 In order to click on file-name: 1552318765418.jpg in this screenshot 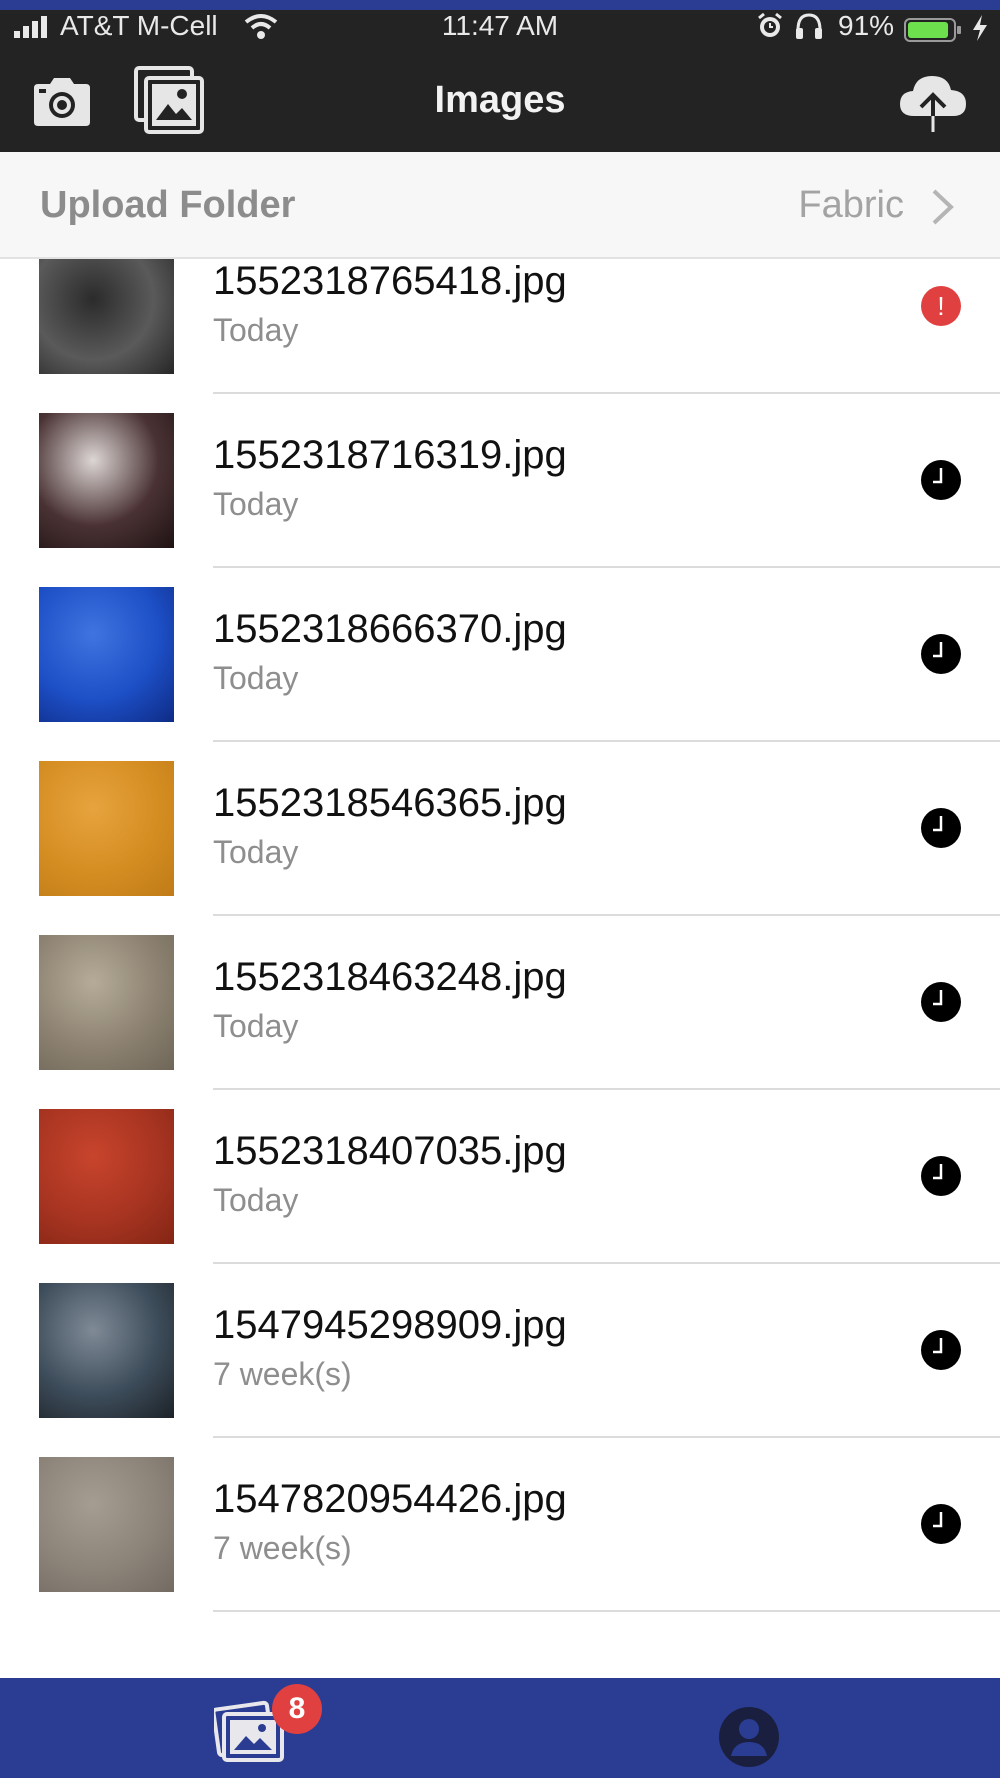, I will do `click(390, 281)`.